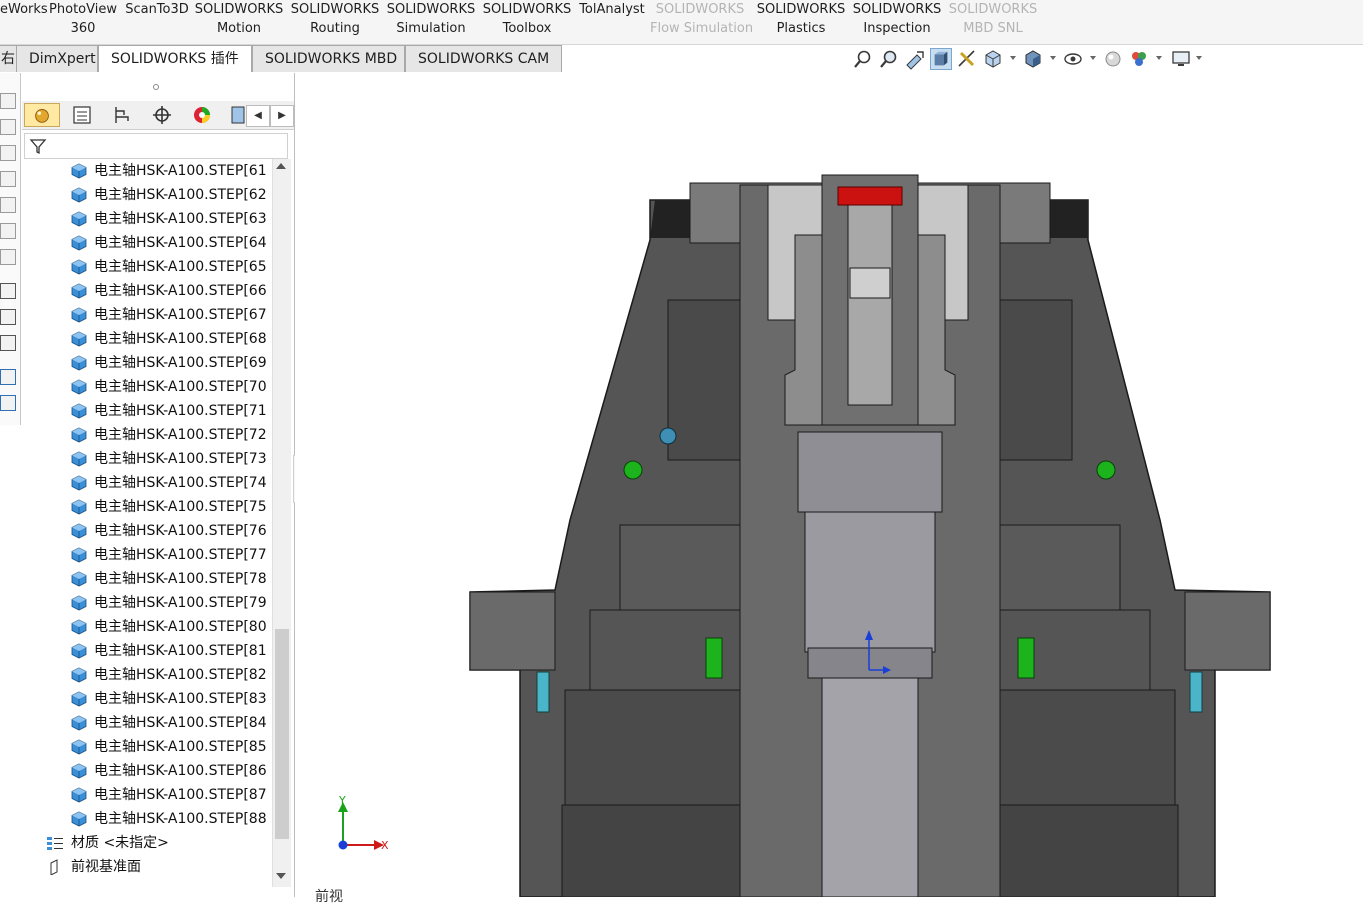 The width and height of the screenshot is (1363, 906). I want to click on tab-solidworks-addins: SOLIDWORKS 插件, so click(175, 58).